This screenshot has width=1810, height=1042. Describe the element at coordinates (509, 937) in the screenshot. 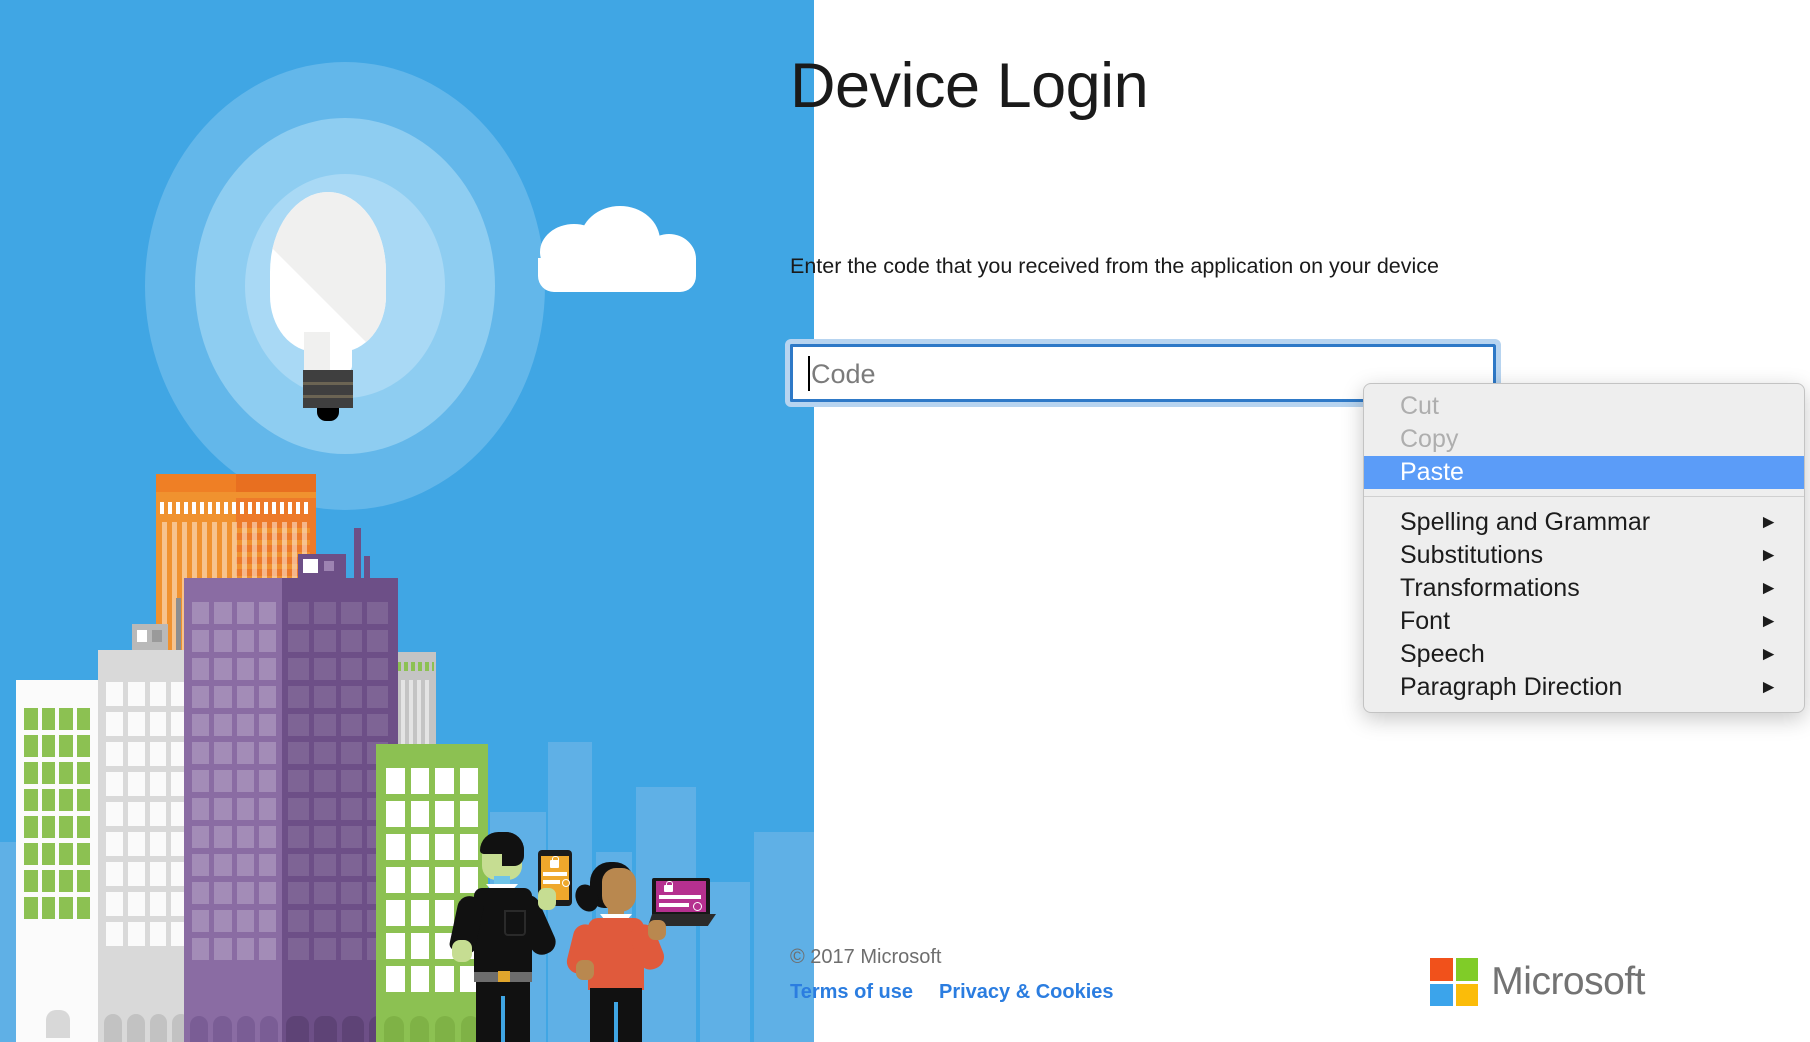

I see `person-with-tablet` at that location.